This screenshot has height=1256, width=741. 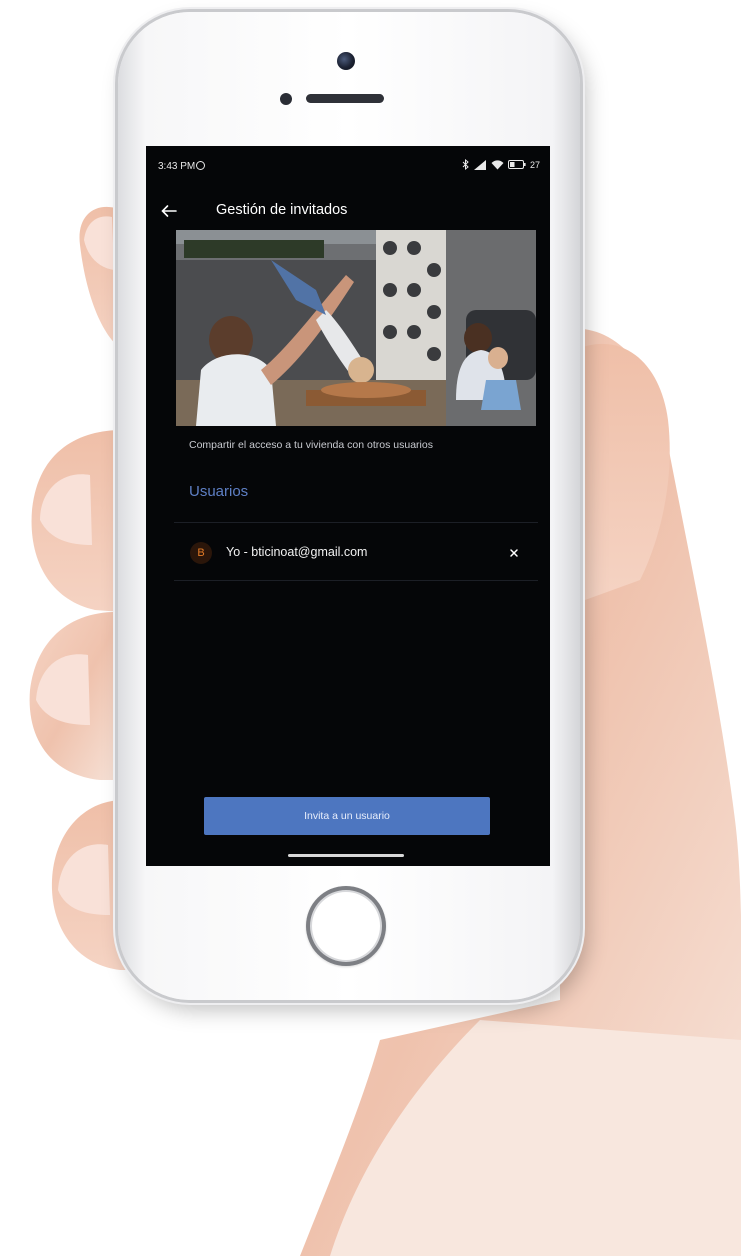 I want to click on user-list-item: B Yo - bticinoat@gmail.com, so click(x=356, y=553).